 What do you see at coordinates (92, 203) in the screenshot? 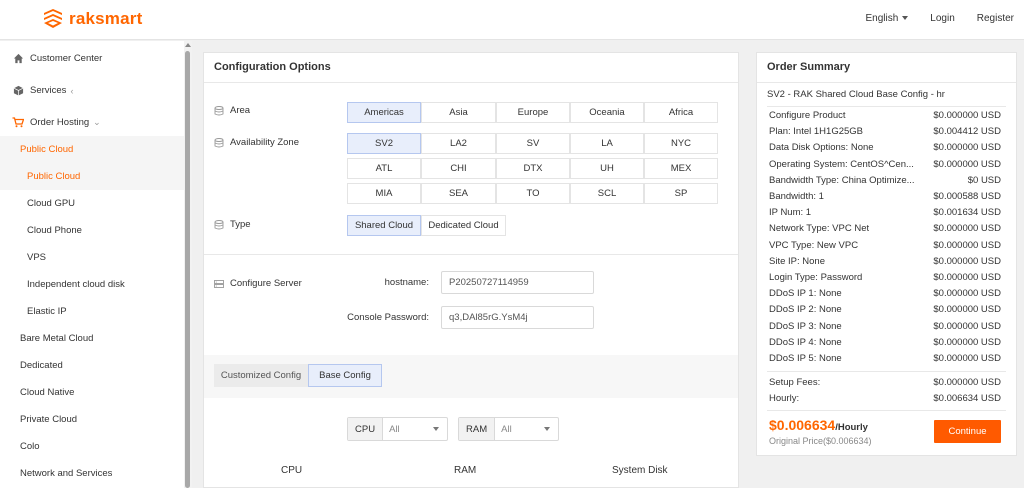
I see `sidebar-item-cloud-gpu: Cloud GPU` at bounding box center [92, 203].